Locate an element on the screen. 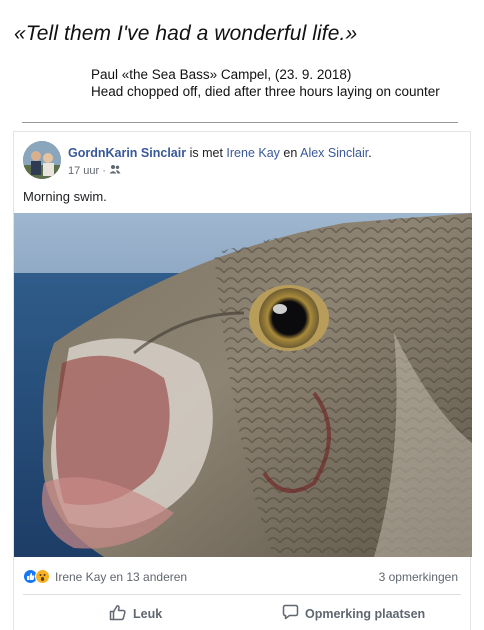 This screenshot has height=630, width=484. actions-divider is located at coordinates (242, 594).